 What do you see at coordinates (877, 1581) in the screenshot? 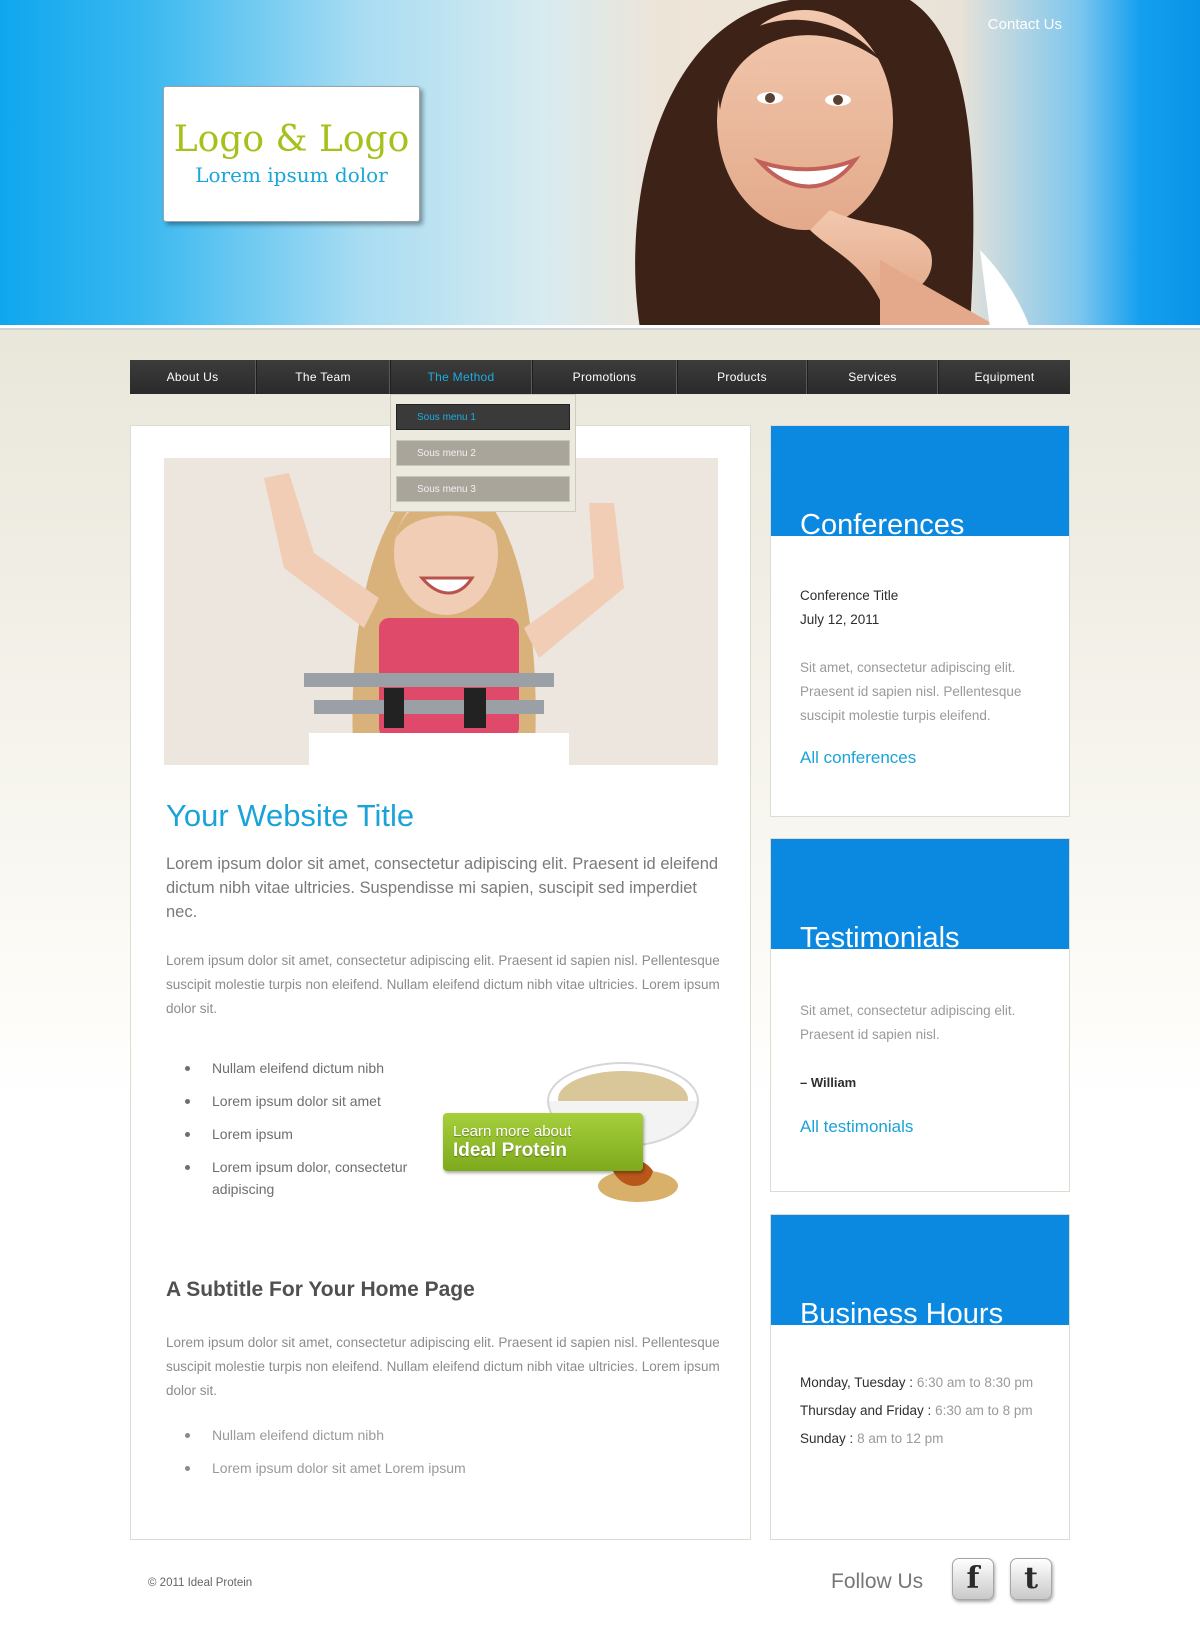
I see `follow-us-label: Follow Us` at bounding box center [877, 1581].